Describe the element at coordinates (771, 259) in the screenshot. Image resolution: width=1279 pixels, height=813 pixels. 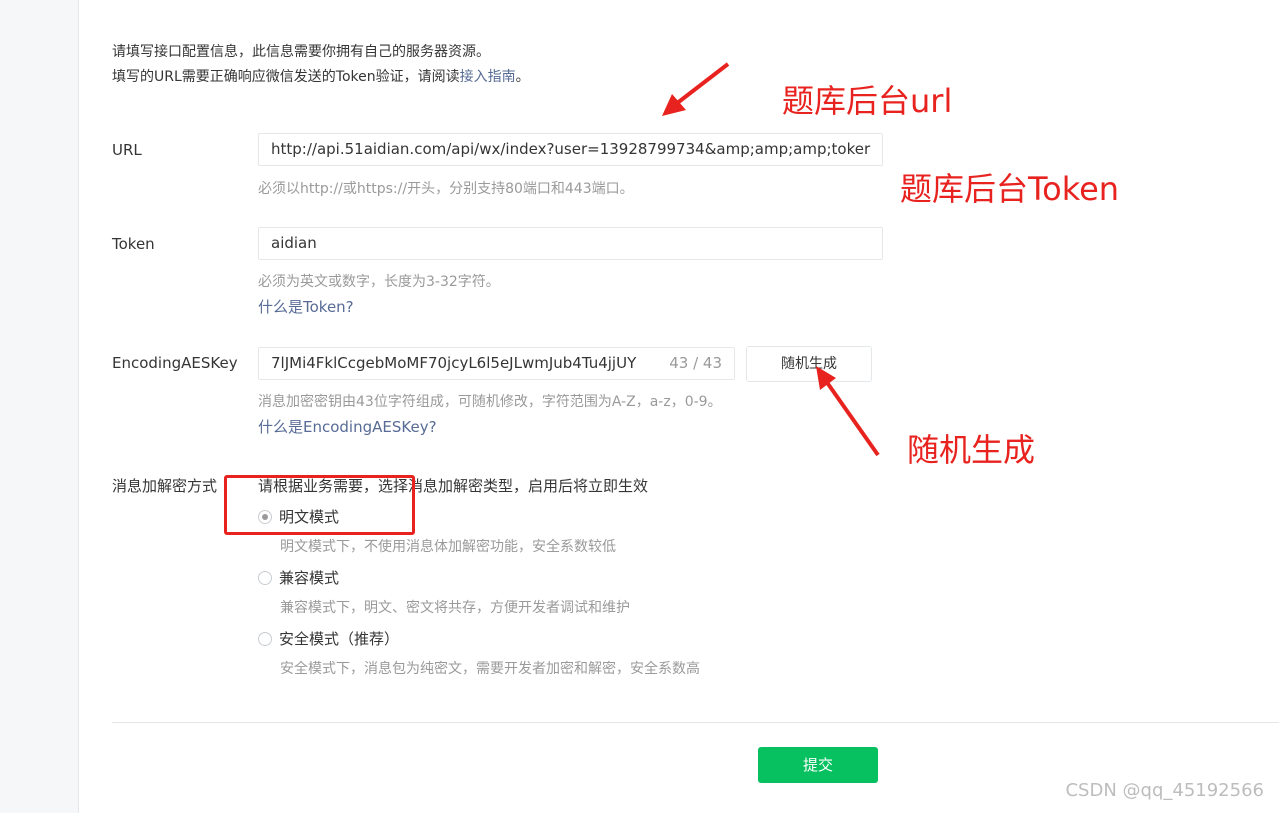
I see `annotation-arrows` at that location.